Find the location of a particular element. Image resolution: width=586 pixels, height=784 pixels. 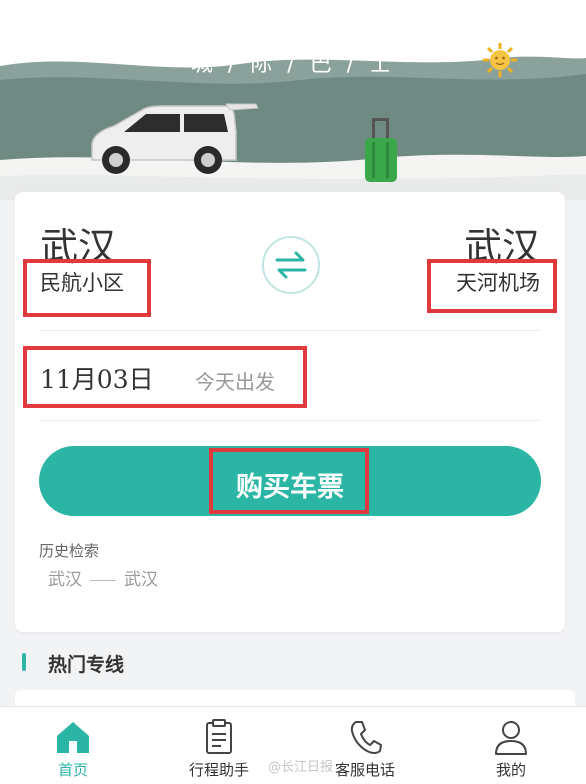

to-station-highlight is located at coordinates (492, 286).